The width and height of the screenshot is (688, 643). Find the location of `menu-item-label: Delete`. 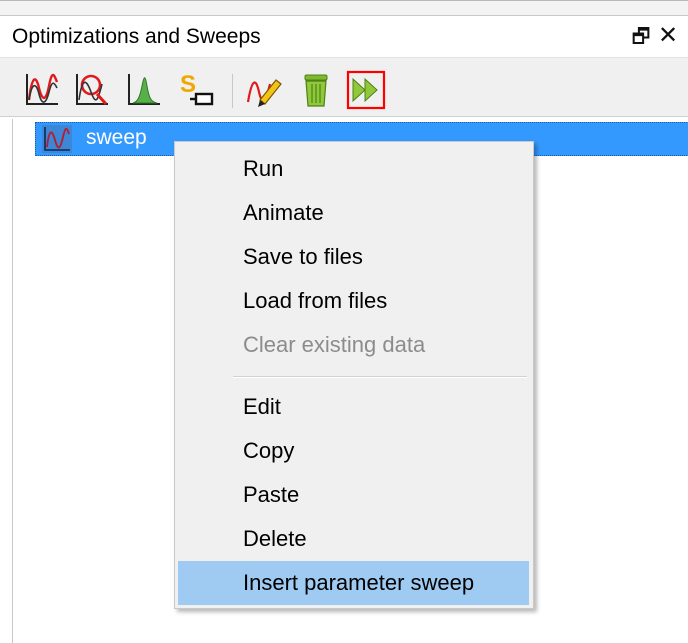

menu-item-label: Delete is located at coordinates (275, 538).